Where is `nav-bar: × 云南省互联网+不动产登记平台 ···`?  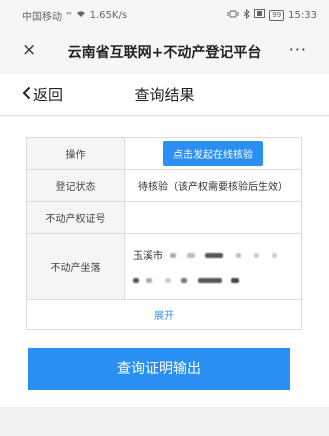 nav-bar: × 云南省互联网+不动产登记平台 ··· is located at coordinates (164, 52).